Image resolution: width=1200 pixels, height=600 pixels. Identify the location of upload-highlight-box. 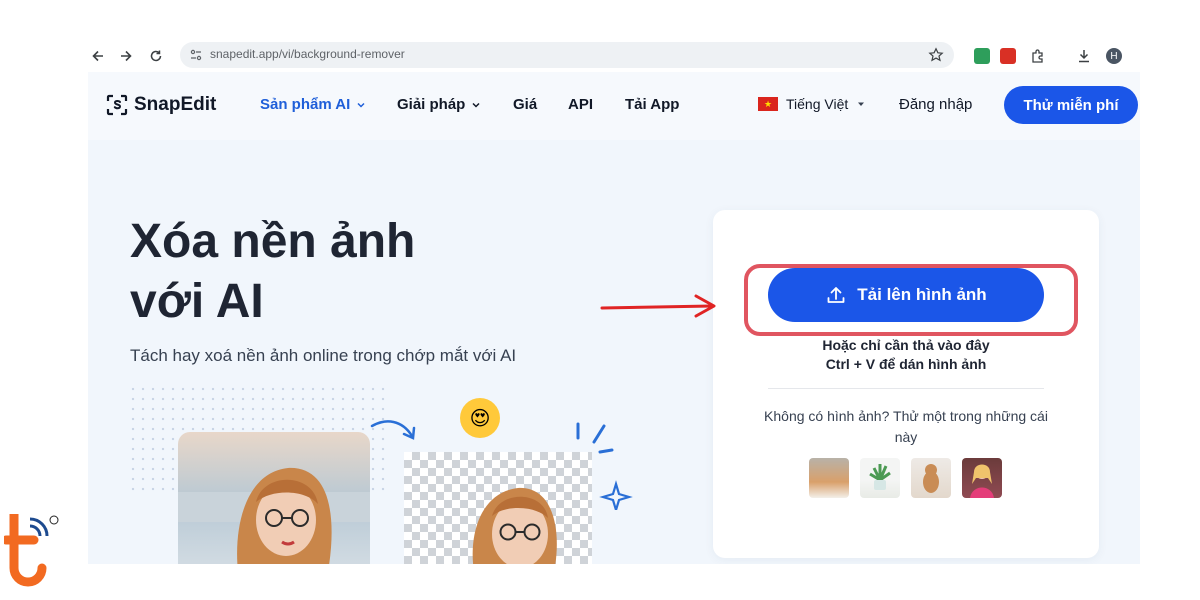
(911, 300).